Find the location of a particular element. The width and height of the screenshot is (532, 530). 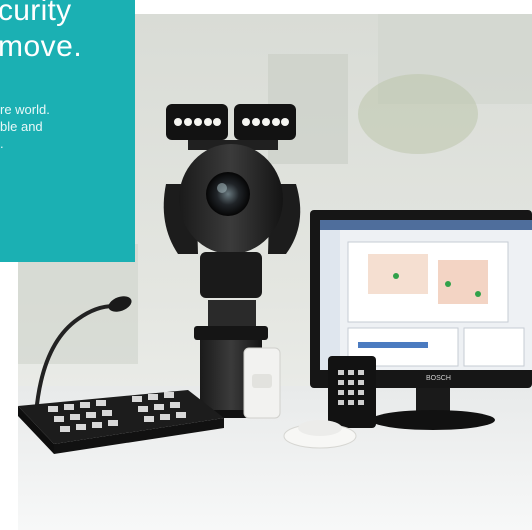

body-line-3: . is located at coordinates (2, 143).